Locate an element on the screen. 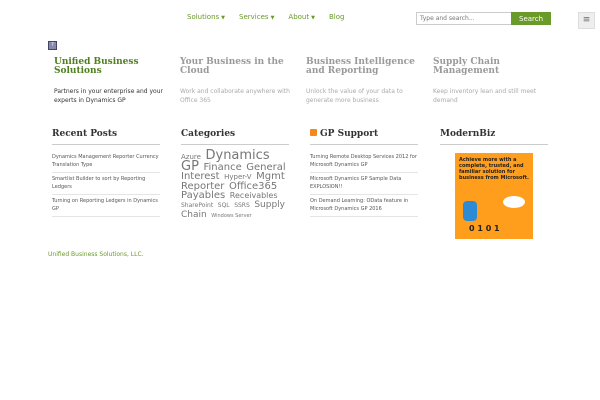 This screenshot has width=600, height=400. widget-title: ModernBiz is located at coordinates (494, 136).